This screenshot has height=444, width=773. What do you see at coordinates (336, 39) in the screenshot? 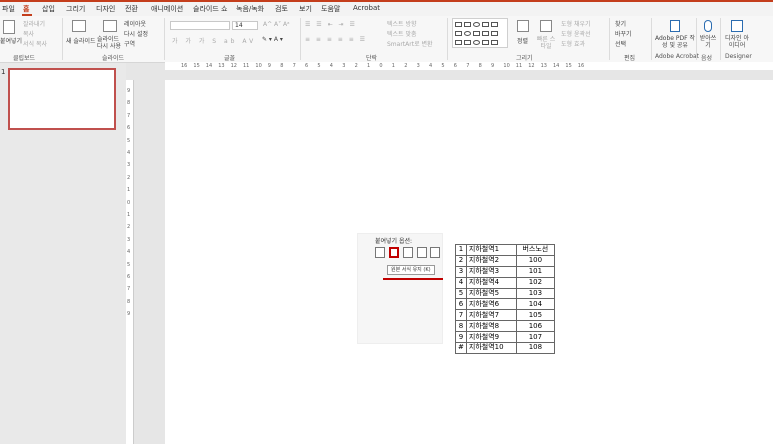
I see `align-buttons: ≡ ≡ ≡ ≡ ≡ ☰` at bounding box center [336, 39].